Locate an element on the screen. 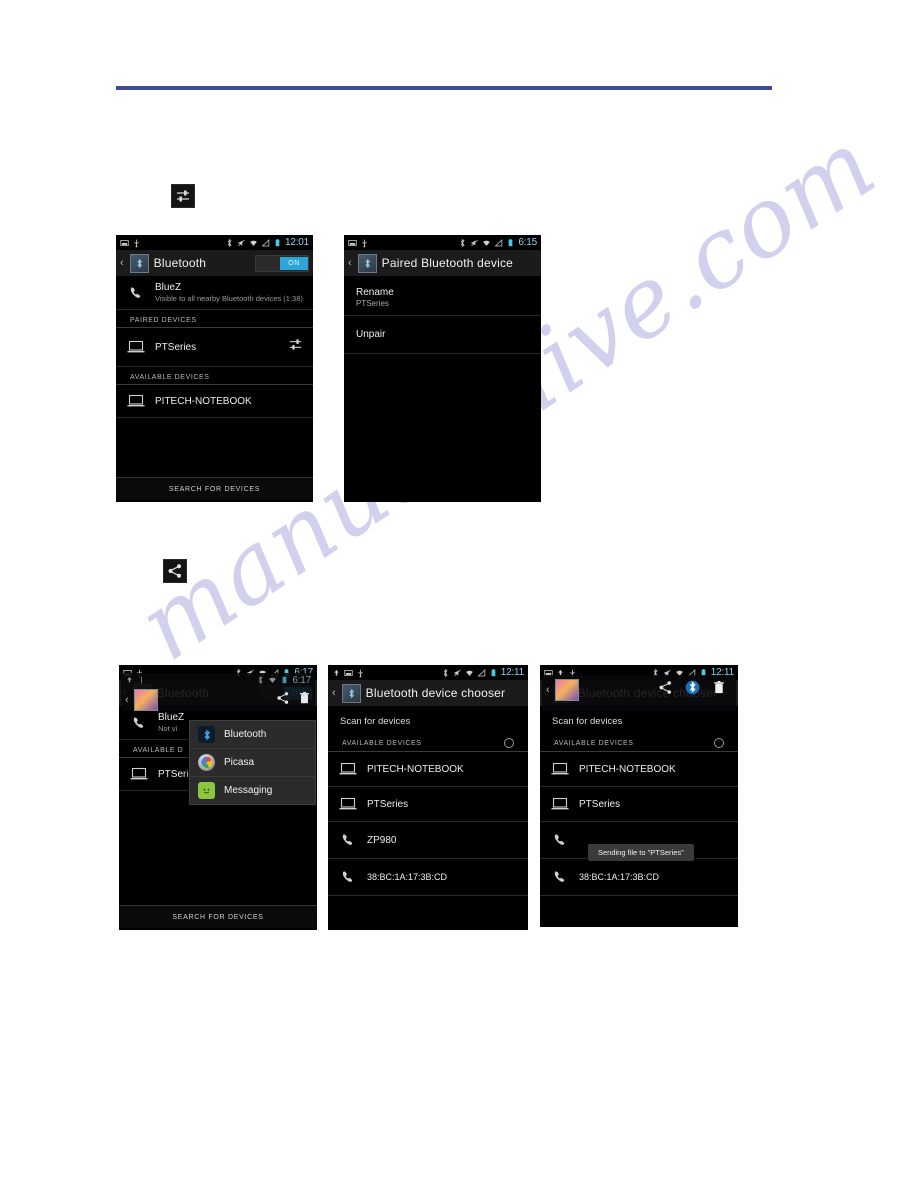 Image resolution: width=918 pixels, height=1188 pixels. share-menu-label: Messaging is located at coordinates (248, 790).